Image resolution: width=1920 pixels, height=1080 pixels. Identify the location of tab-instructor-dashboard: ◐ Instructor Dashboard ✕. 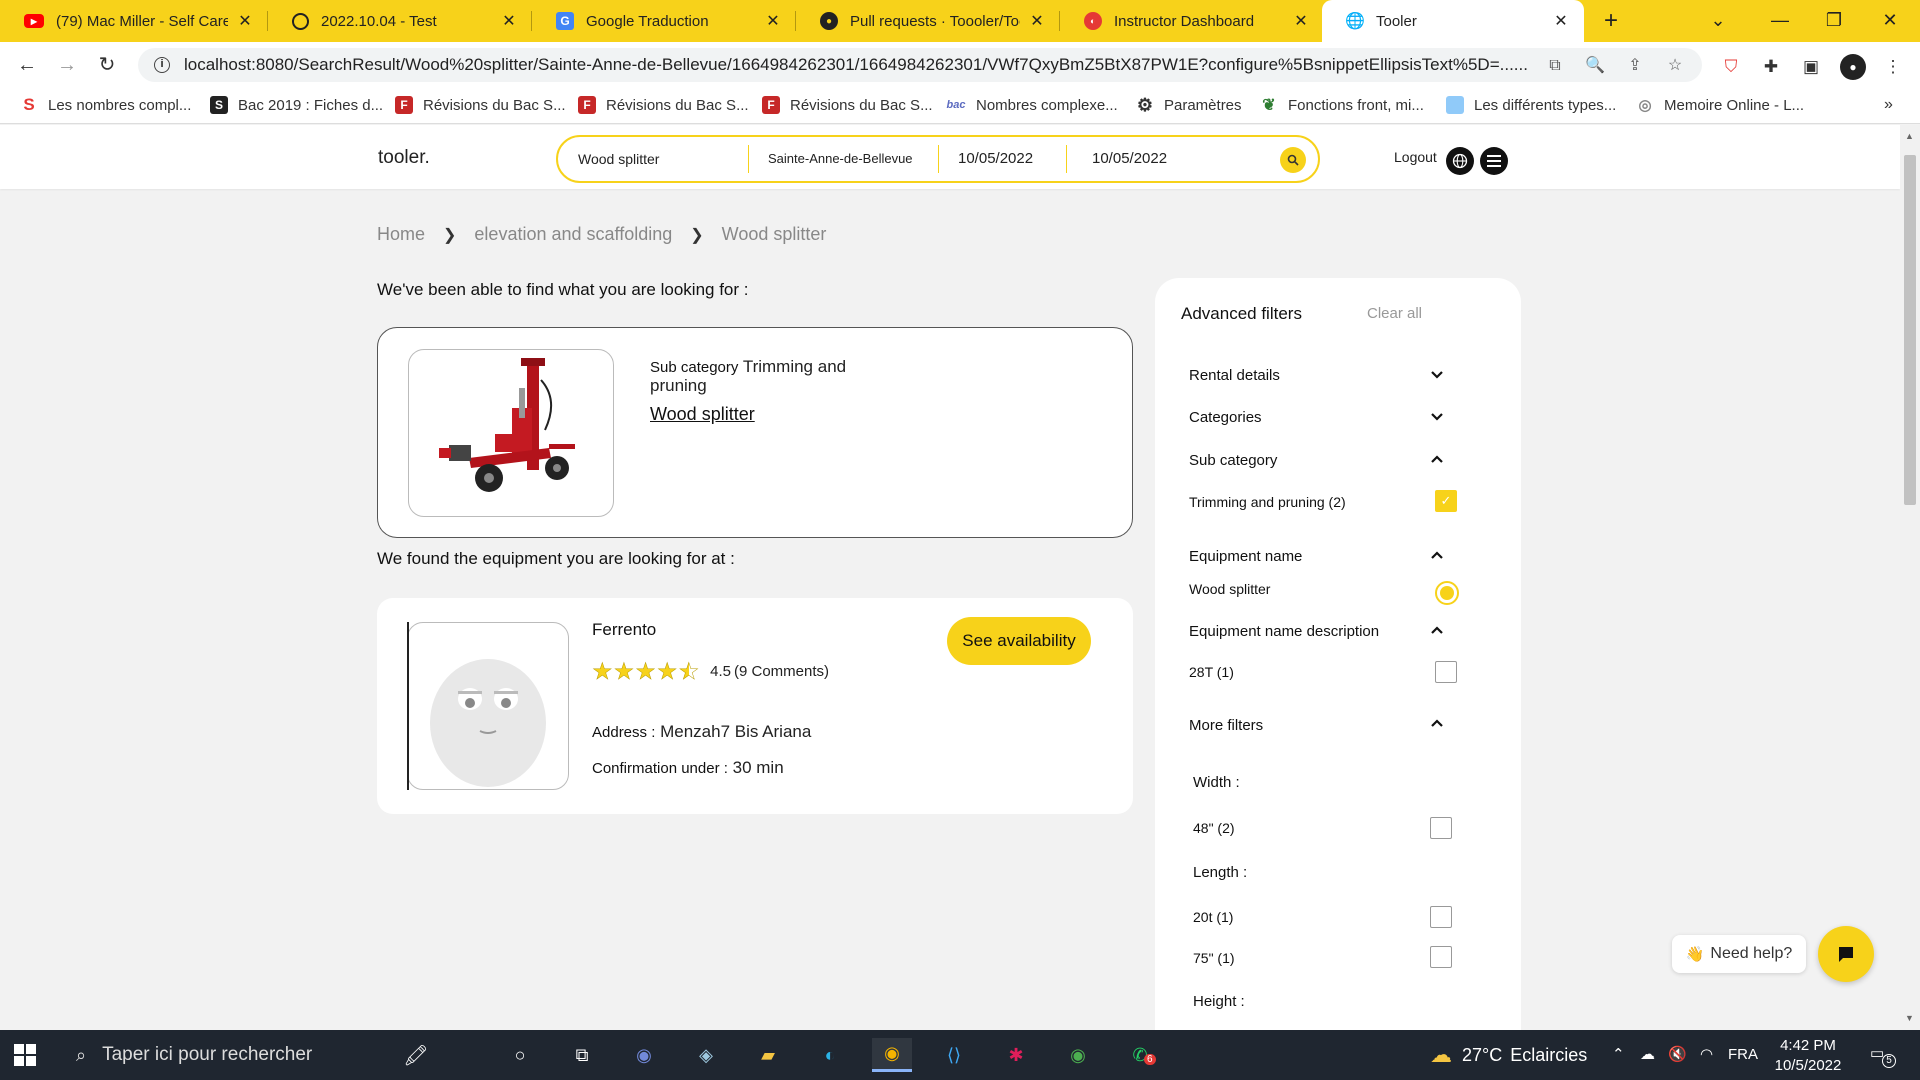
(1192, 21).